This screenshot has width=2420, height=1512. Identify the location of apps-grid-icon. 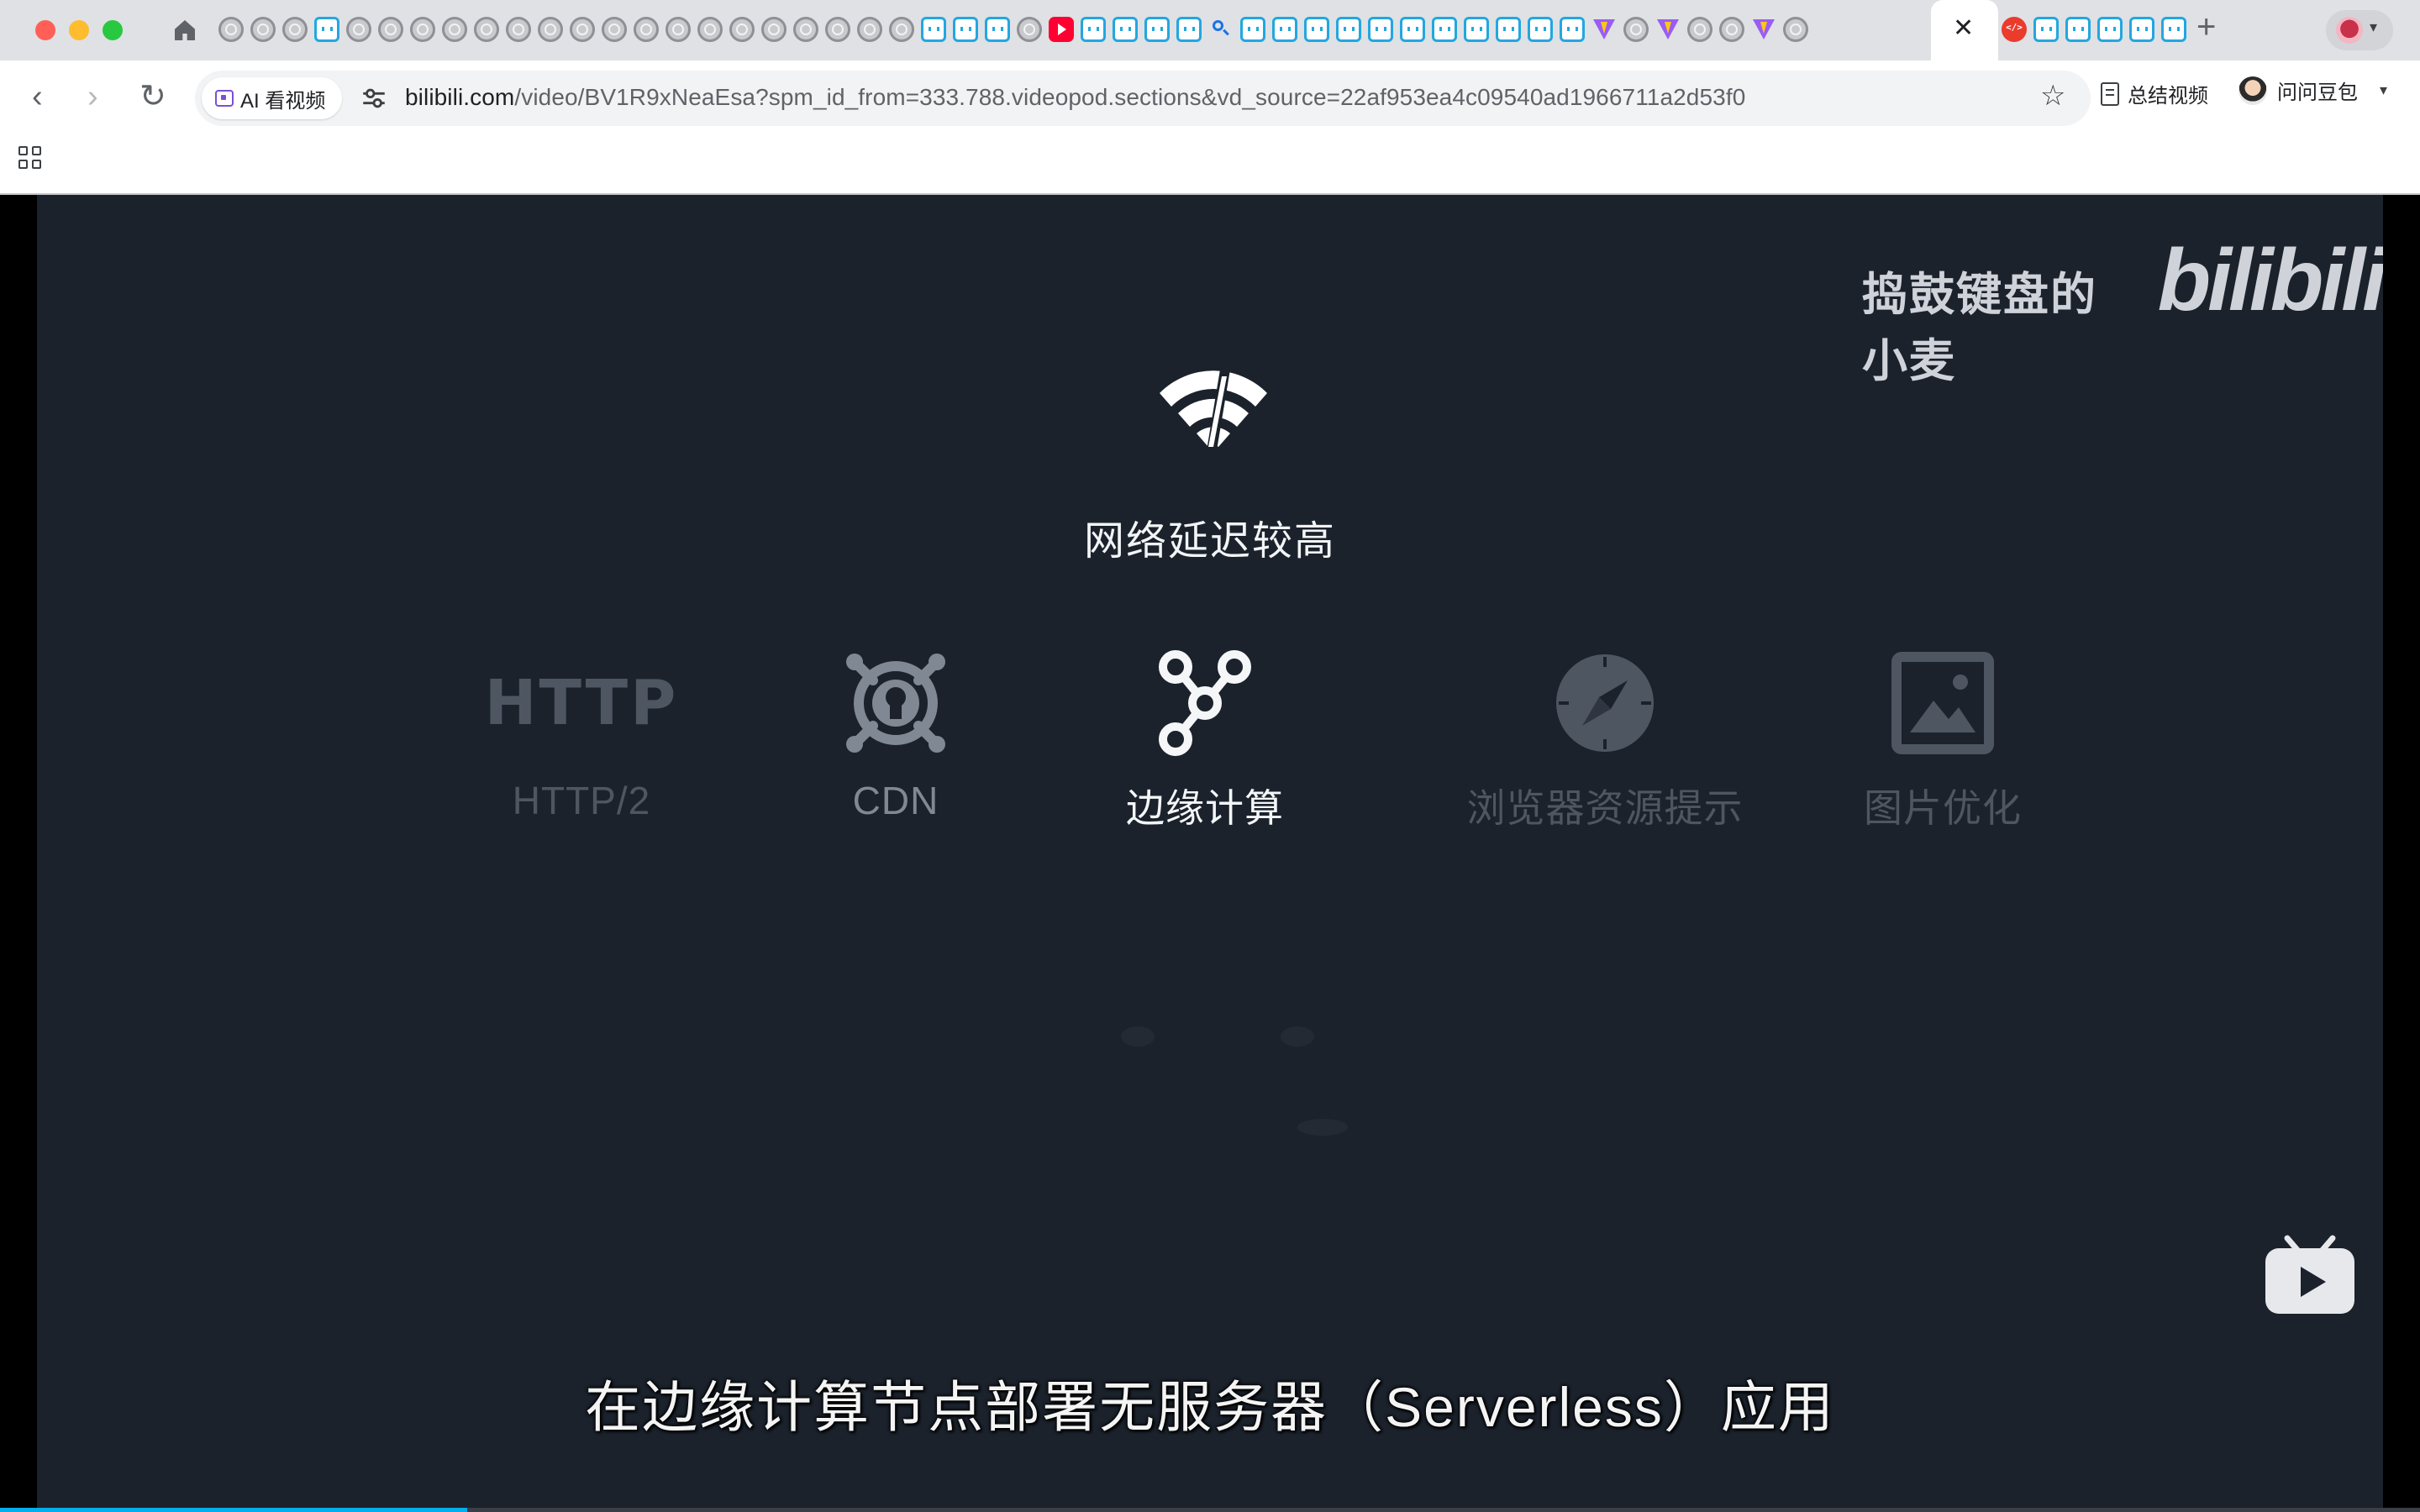
(31, 158).